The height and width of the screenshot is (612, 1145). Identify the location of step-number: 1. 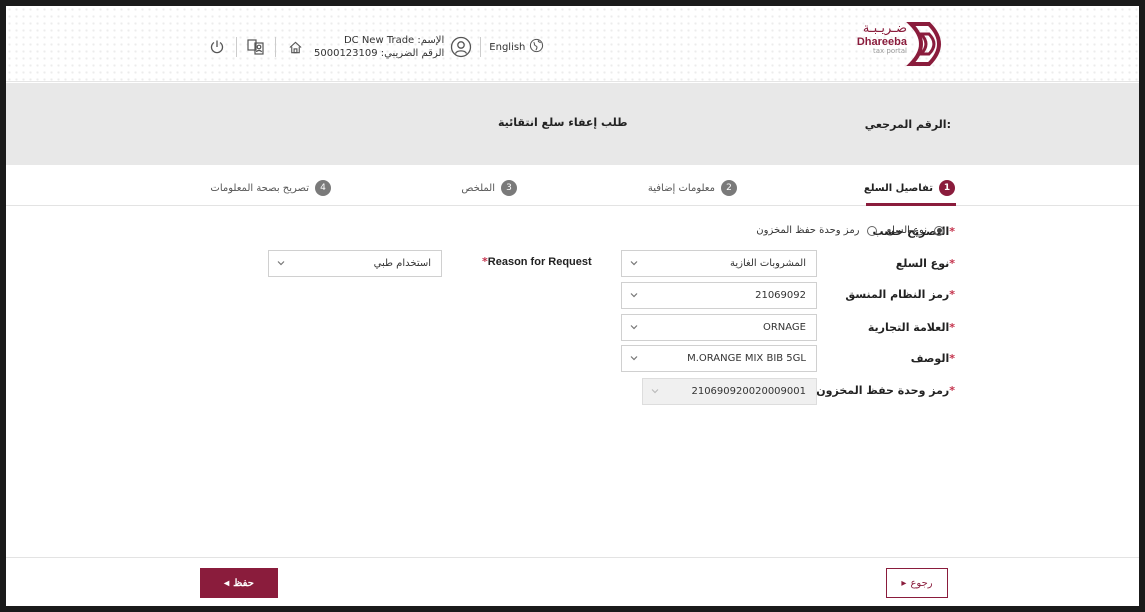
(947, 188).